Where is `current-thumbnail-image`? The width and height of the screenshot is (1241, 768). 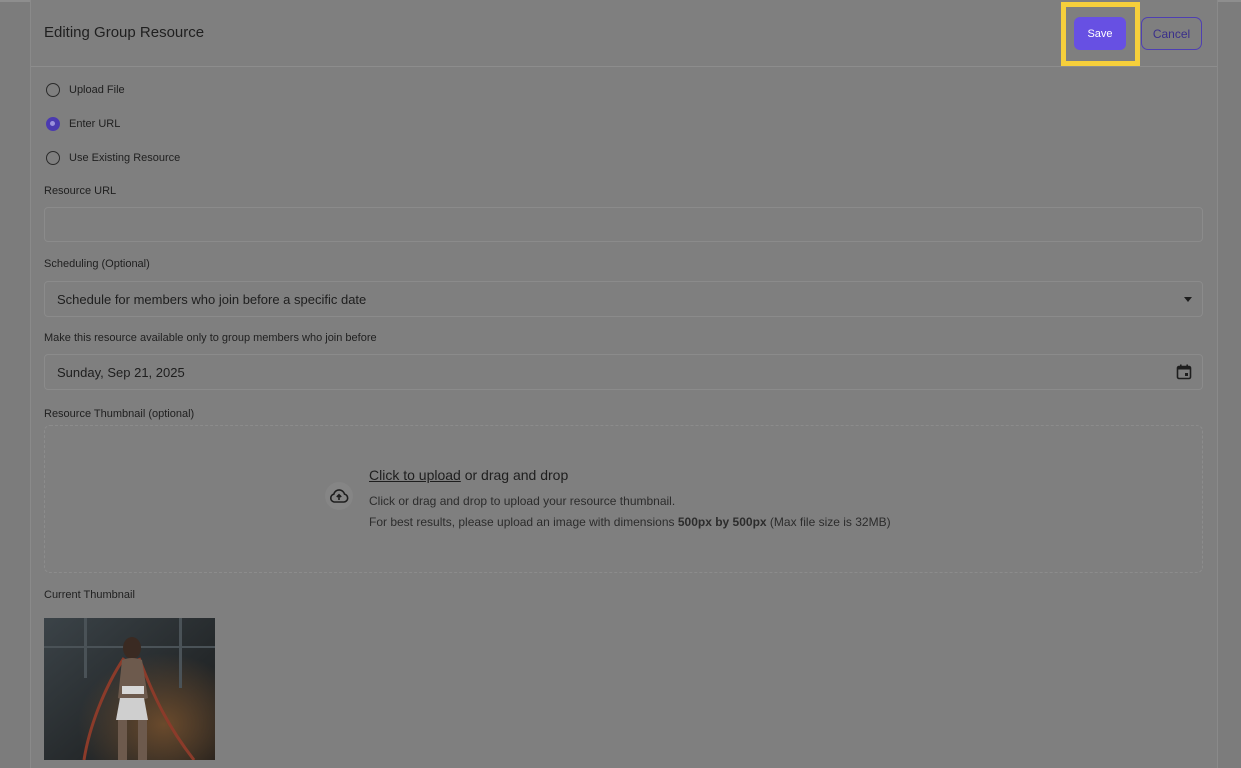
current-thumbnail-image is located at coordinates (129, 689).